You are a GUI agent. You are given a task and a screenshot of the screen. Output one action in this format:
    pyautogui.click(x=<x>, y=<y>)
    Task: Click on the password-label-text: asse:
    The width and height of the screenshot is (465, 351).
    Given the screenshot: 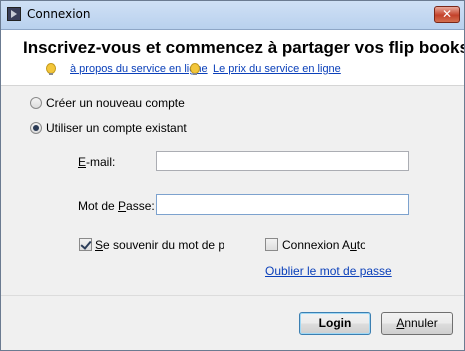 What is the action you would take?
    pyautogui.click(x=140, y=206)
    